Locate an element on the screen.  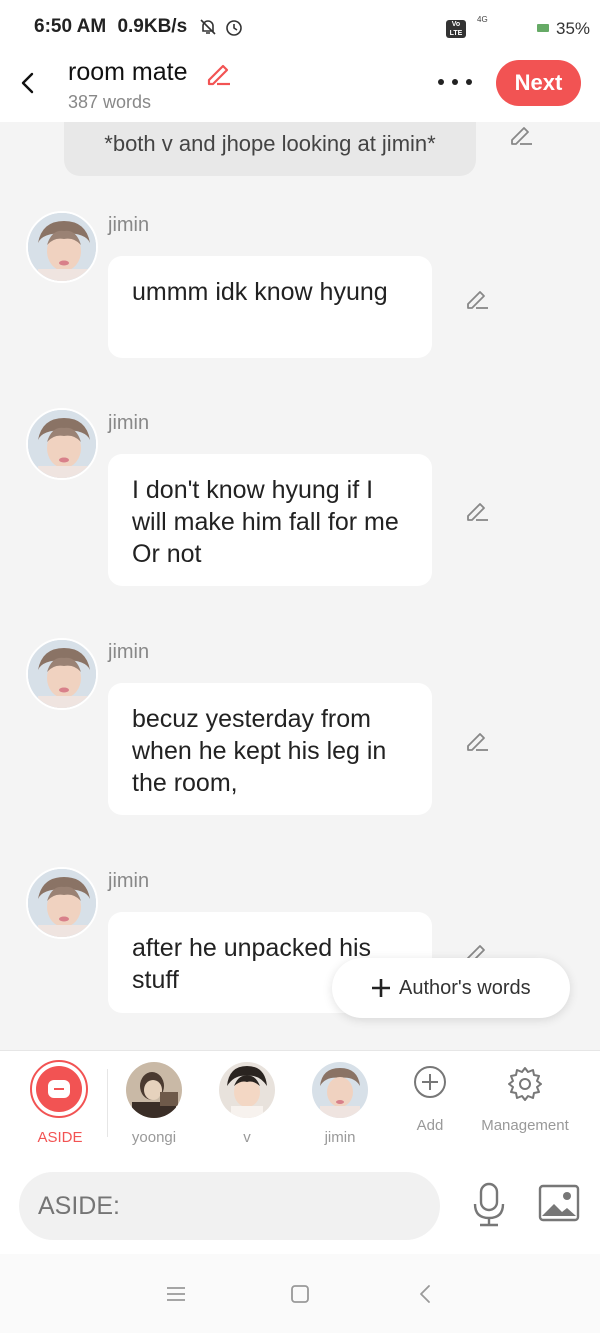
character-label: jimin is located at coordinates (340, 1137).